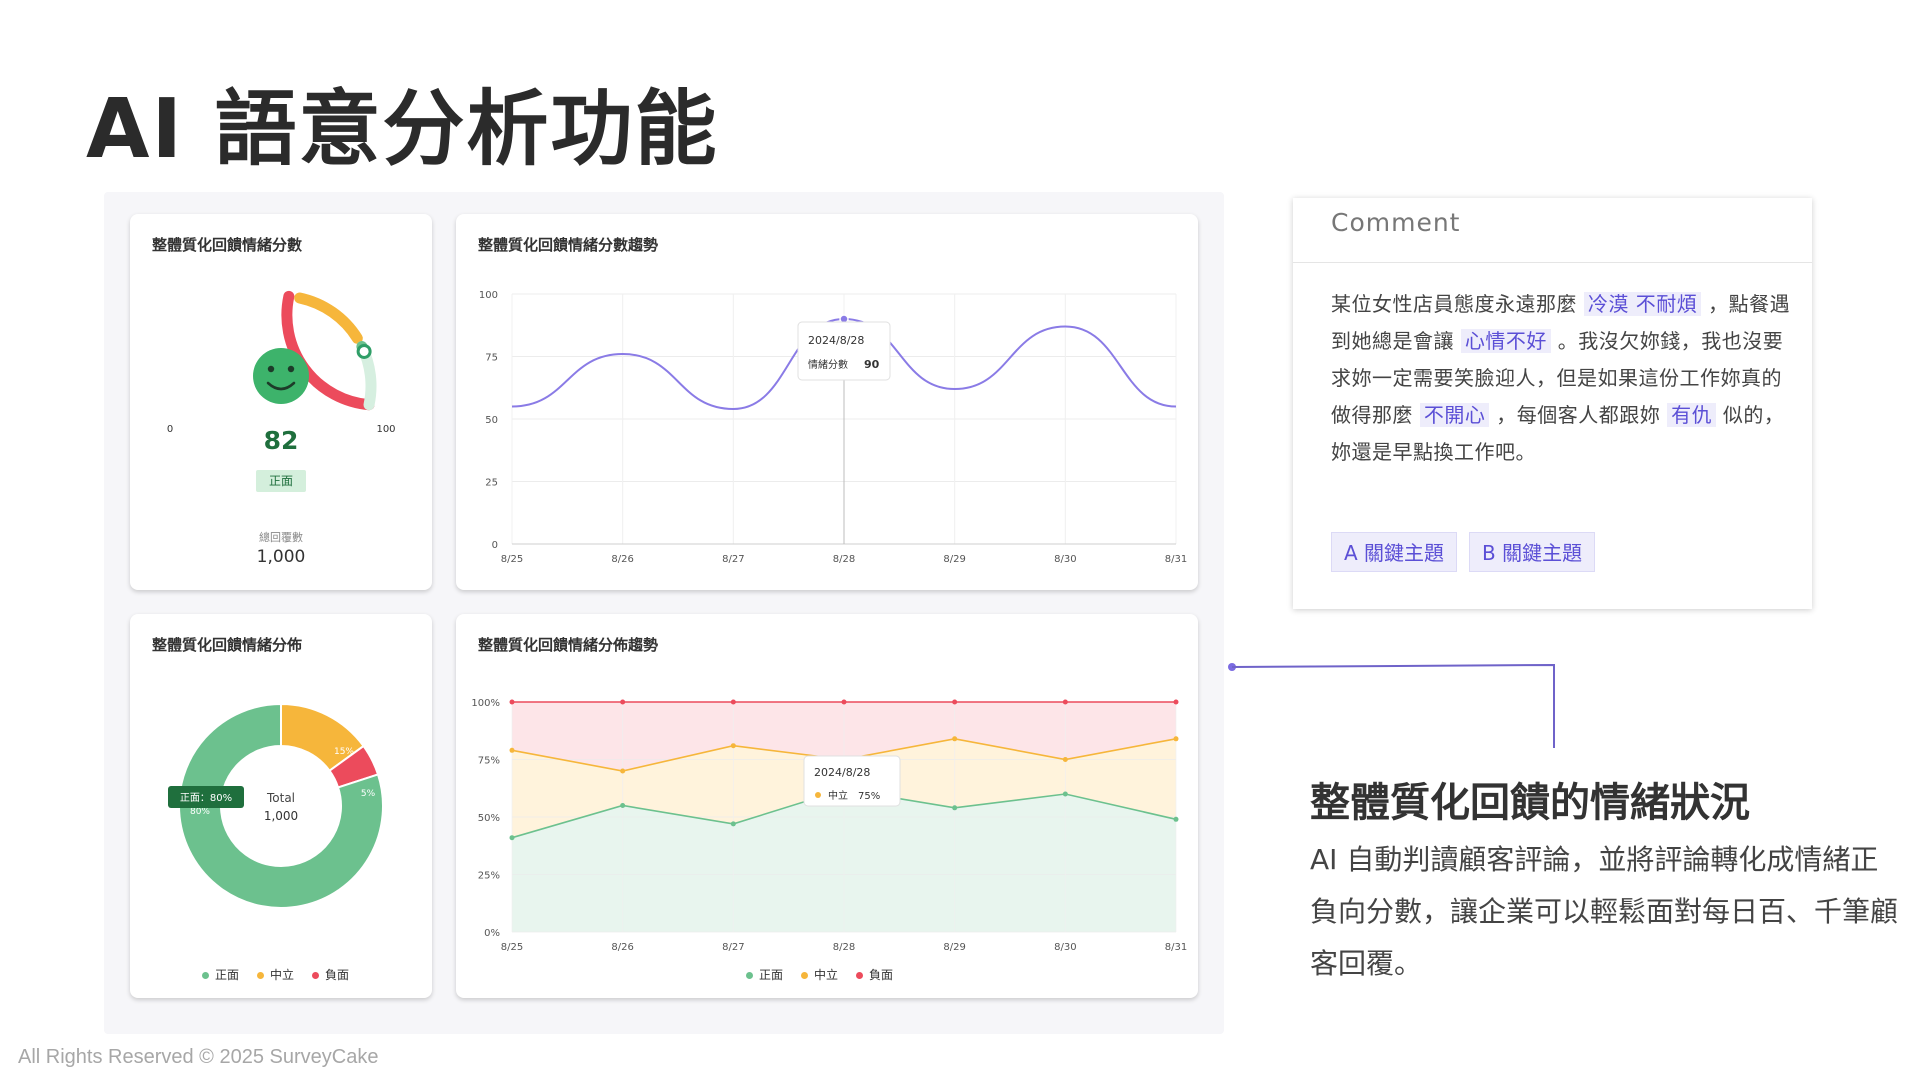 Image resolution: width=1920 pixels, height=1080 pixels. Describe the element at coordinates (276, 805) in the screenshot. I see `distribution-donut-chart: Total 1,000 15% 5% 80% 正面：80%` at that location.